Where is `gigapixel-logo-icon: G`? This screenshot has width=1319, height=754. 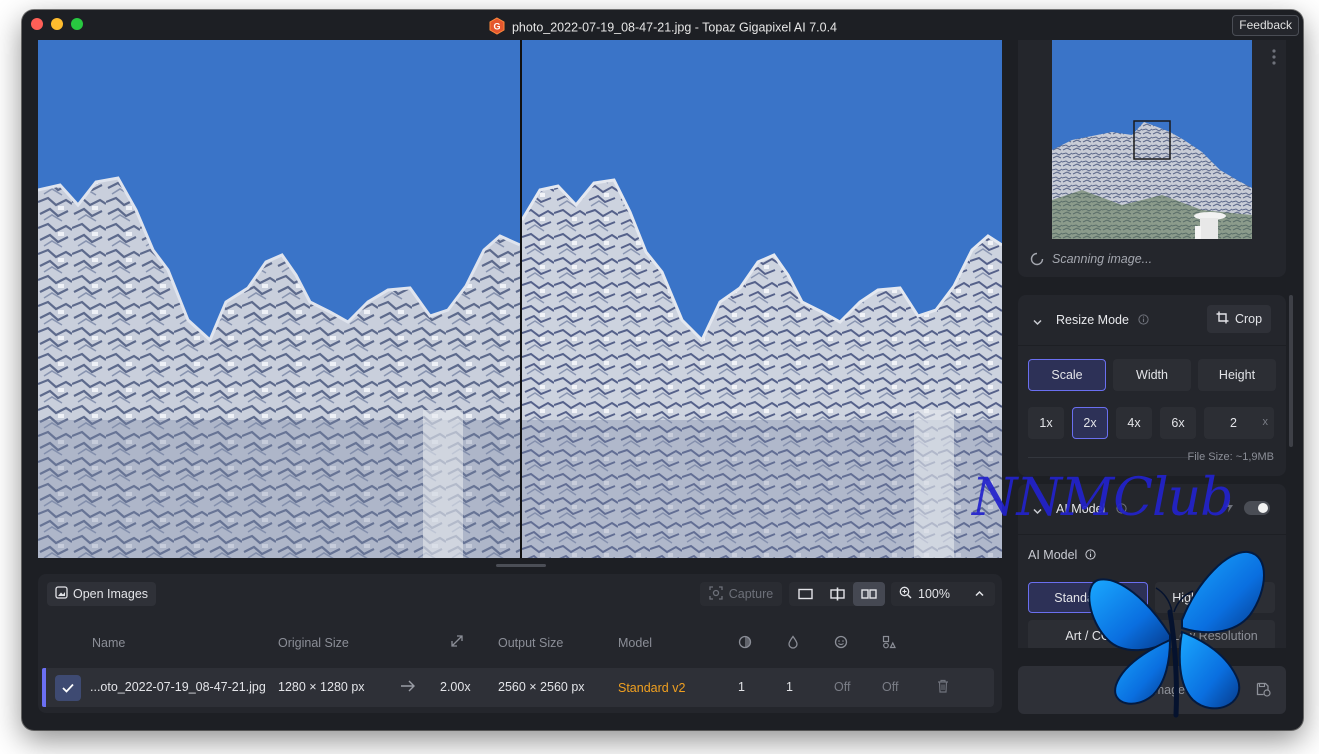 gigapixel-logo-icon: G is located at coordinates (497, 27).